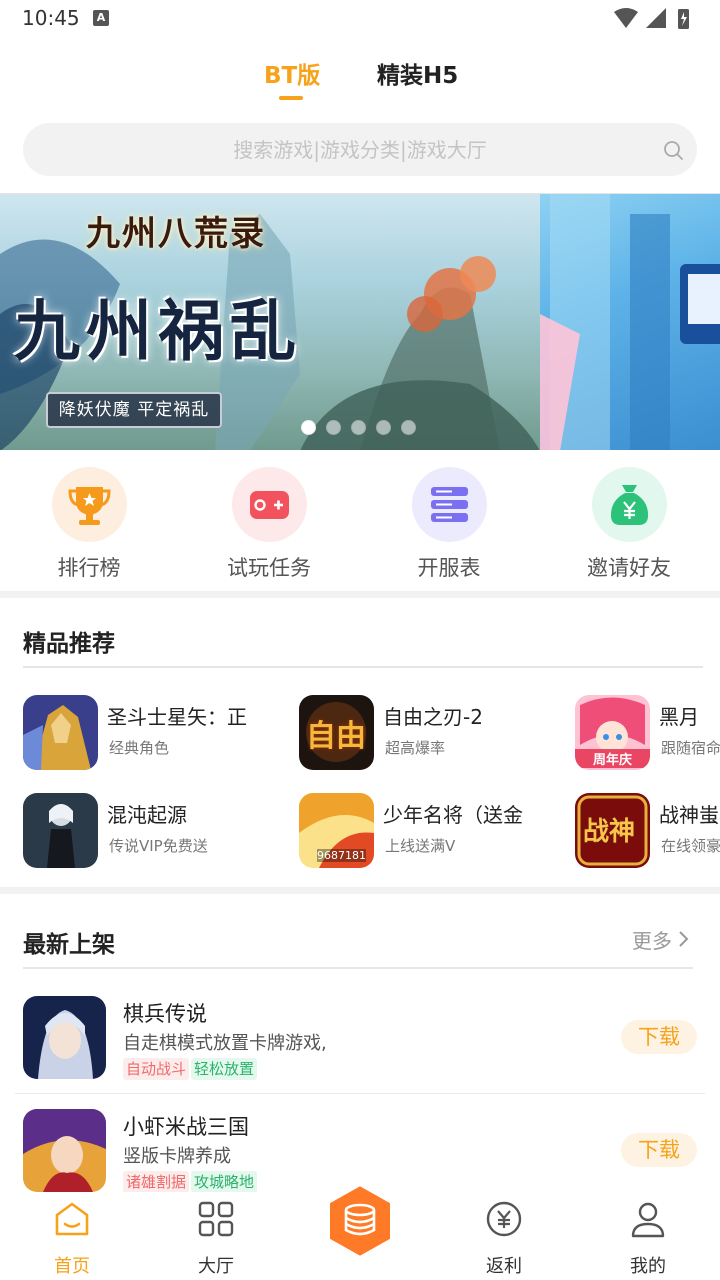  What do you see at coordinates (689, 815) in the screenshot?
I see `game-name: 战神蚩` at bounding box center [689, 815].